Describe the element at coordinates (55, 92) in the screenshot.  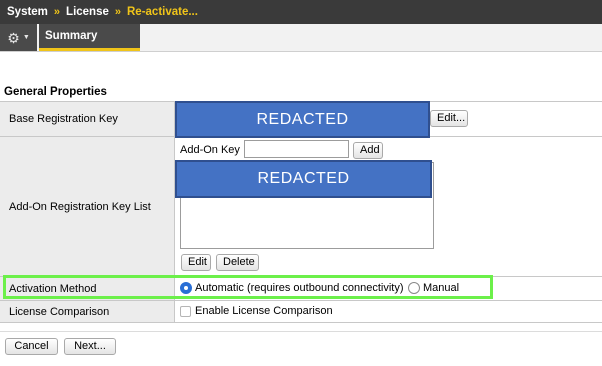
I see `section-title: General Properties` at that location.